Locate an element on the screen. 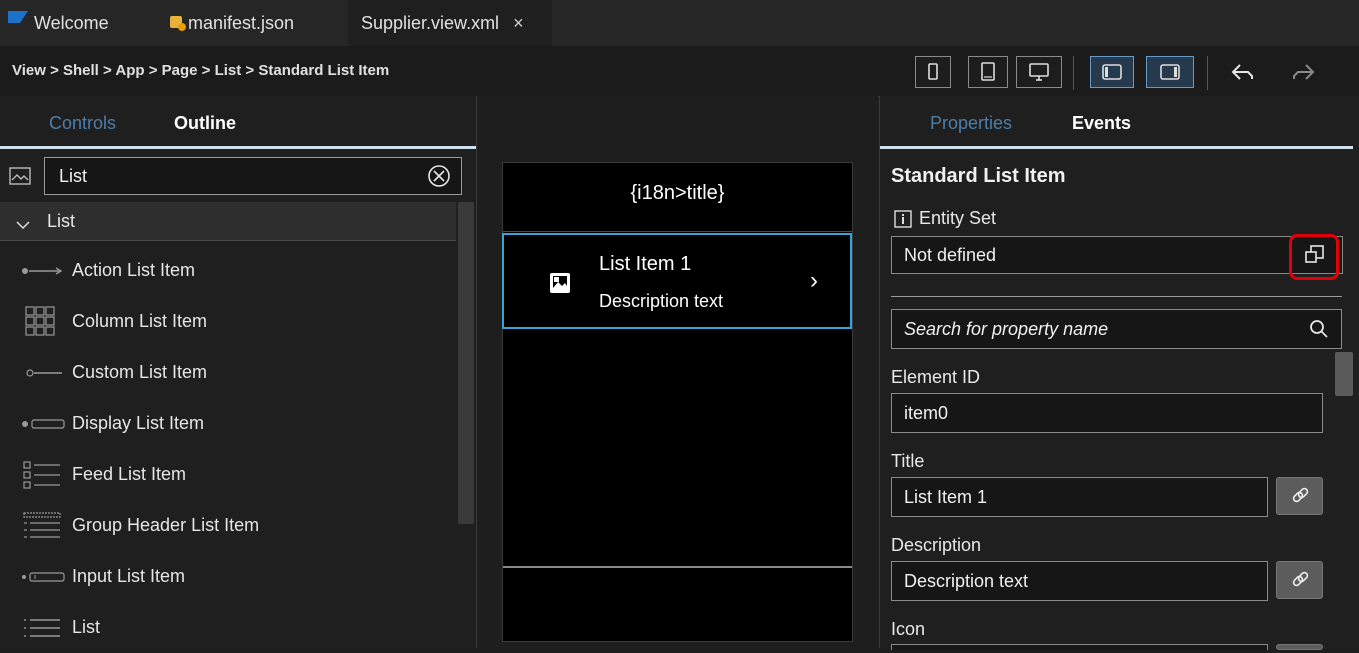 This screenshot has width=1359, height=653. info-icon is located at coordinates (903, 221).